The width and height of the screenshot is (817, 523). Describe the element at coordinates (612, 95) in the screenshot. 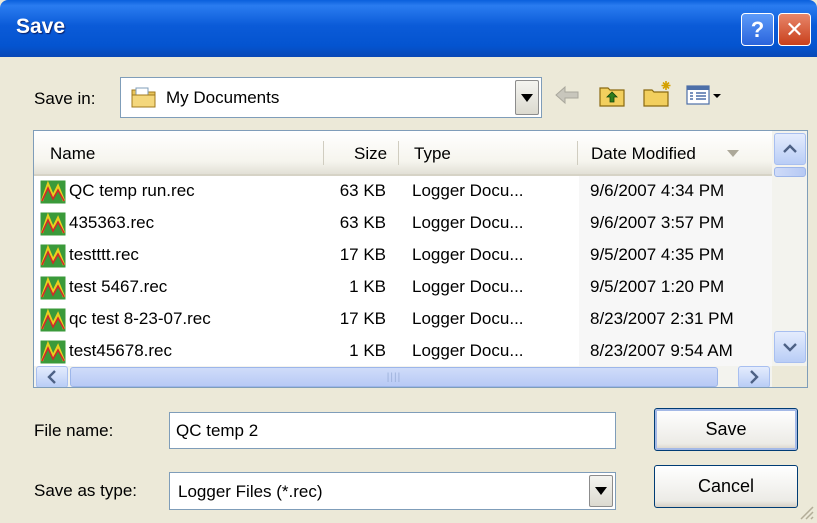

I see `up-one-level-icon` at that location.